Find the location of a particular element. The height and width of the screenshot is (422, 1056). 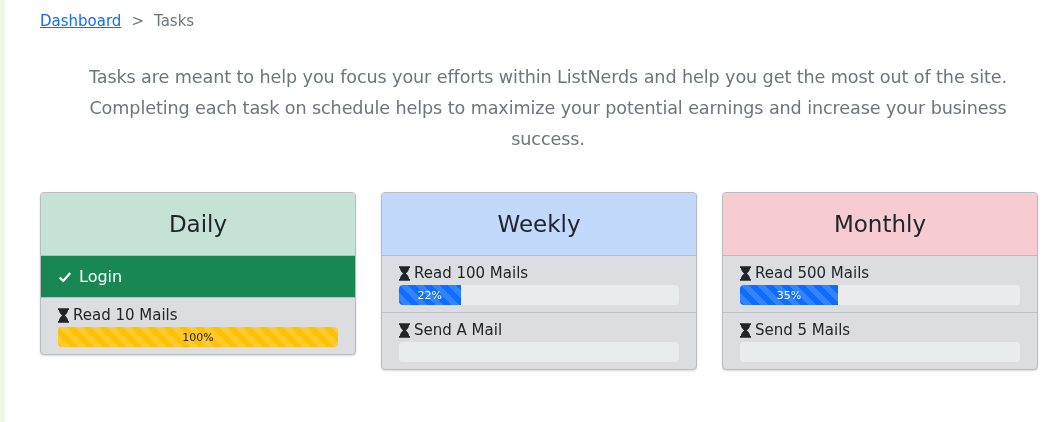

task-label: Read 100 Mails is located at coordinates (471, 273).